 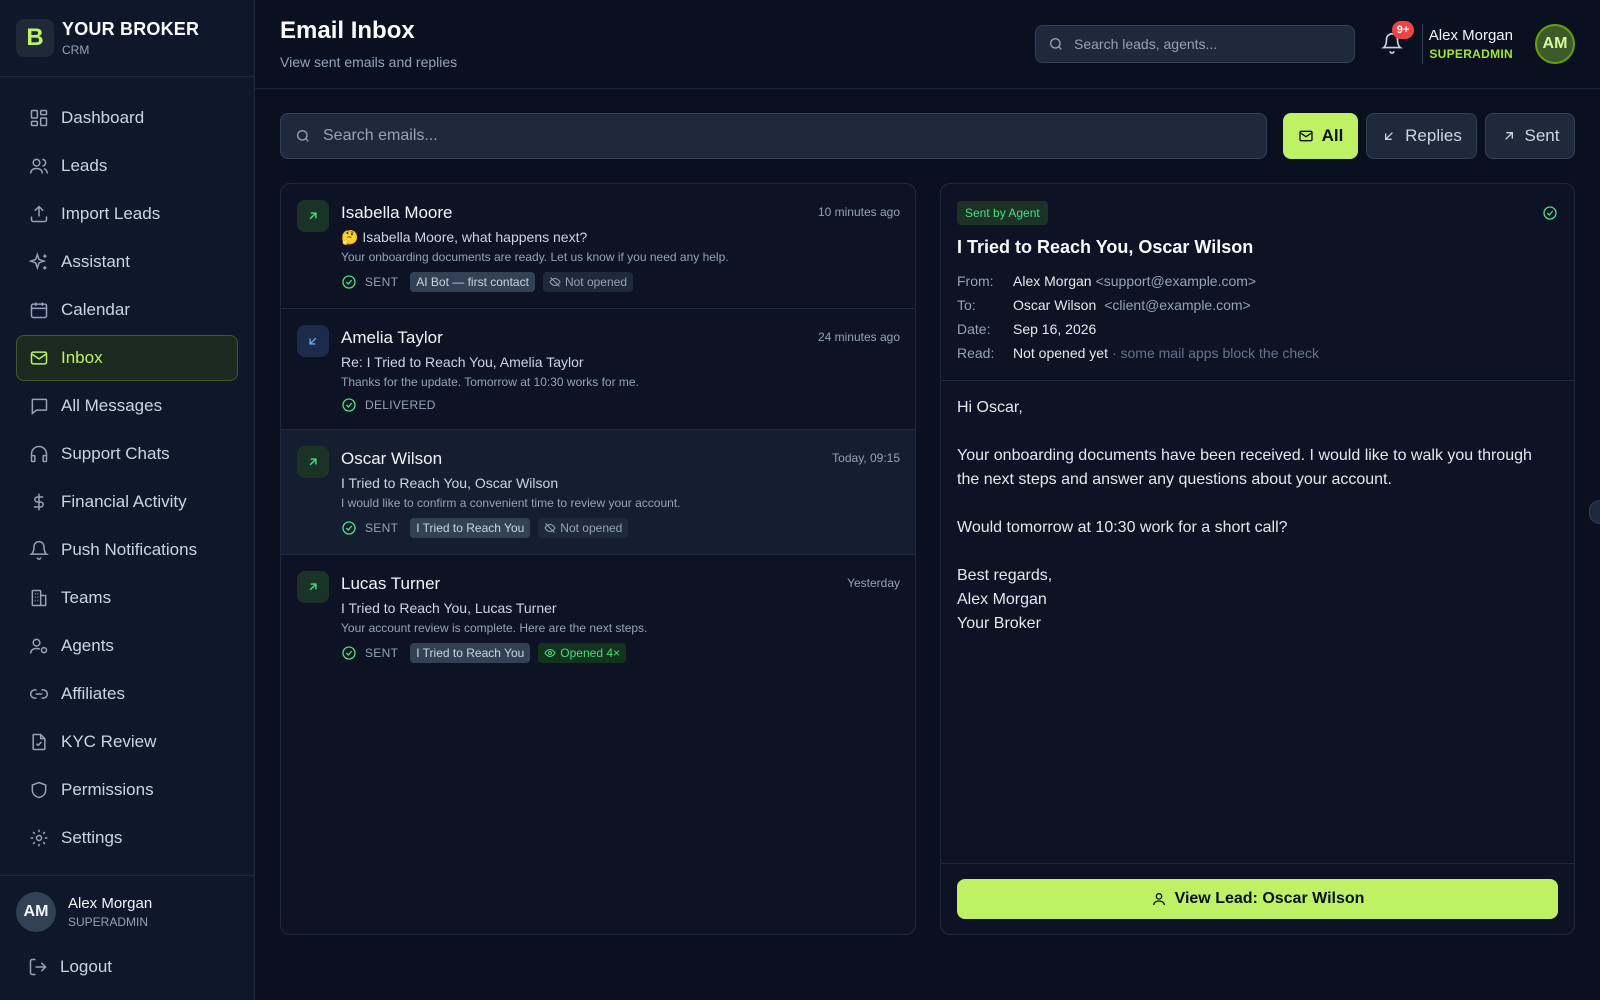 What do you see at coordinates (82, 357) in the screenshot?
I see `sidebar-item-label: Inbox` at bounding box center [82, 357].